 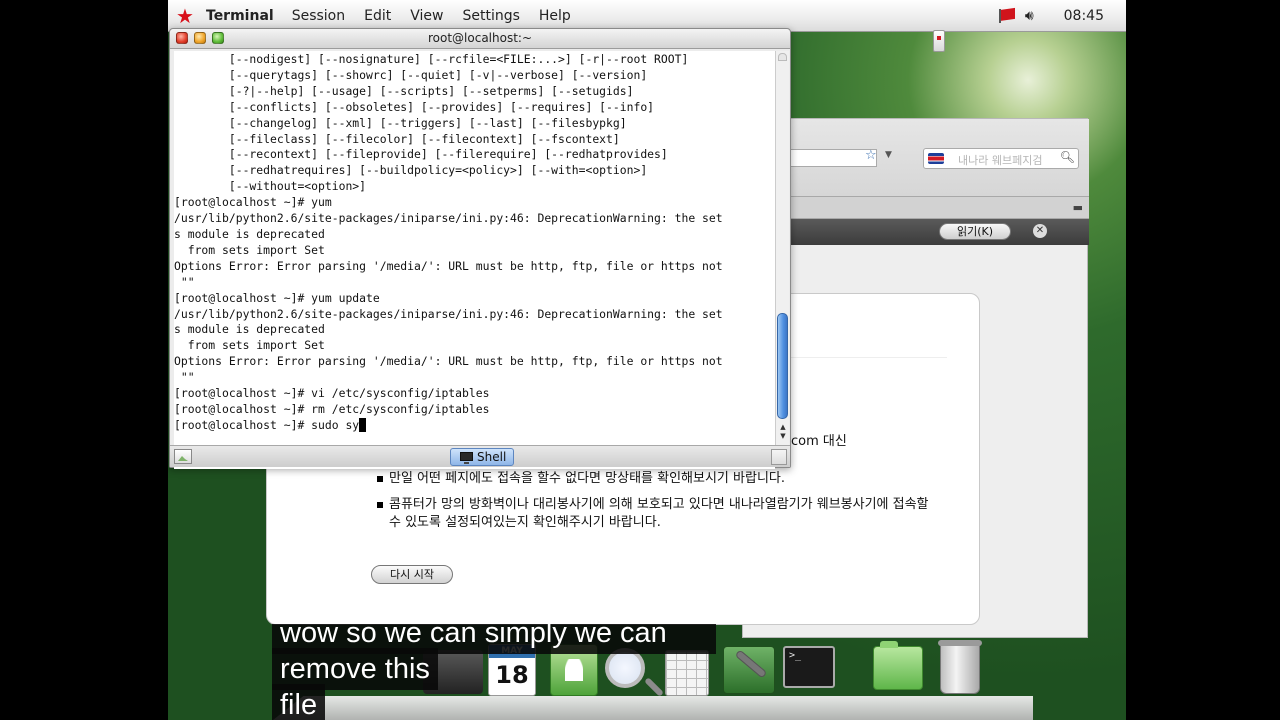 What do you see at coordinates (240, 16) in the screenshot?
I see `app-menu-terminal: Terminal` at bounding box center [240, 16].